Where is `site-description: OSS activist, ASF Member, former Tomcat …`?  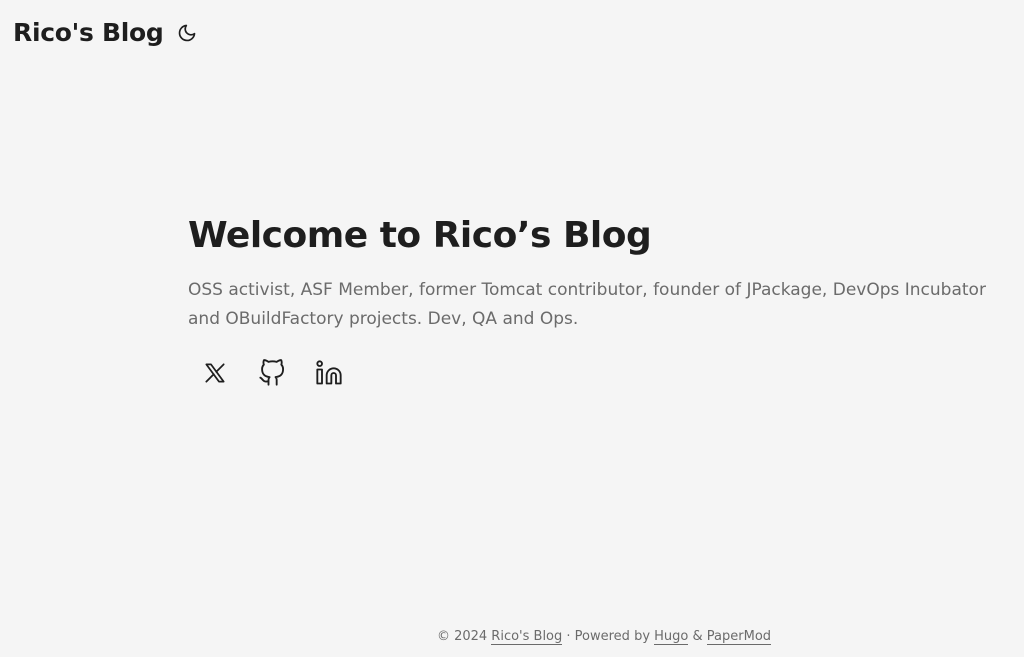
site-description: OSS activist, ASF Member, former Tomcat … is located at coordinates (587, 304).